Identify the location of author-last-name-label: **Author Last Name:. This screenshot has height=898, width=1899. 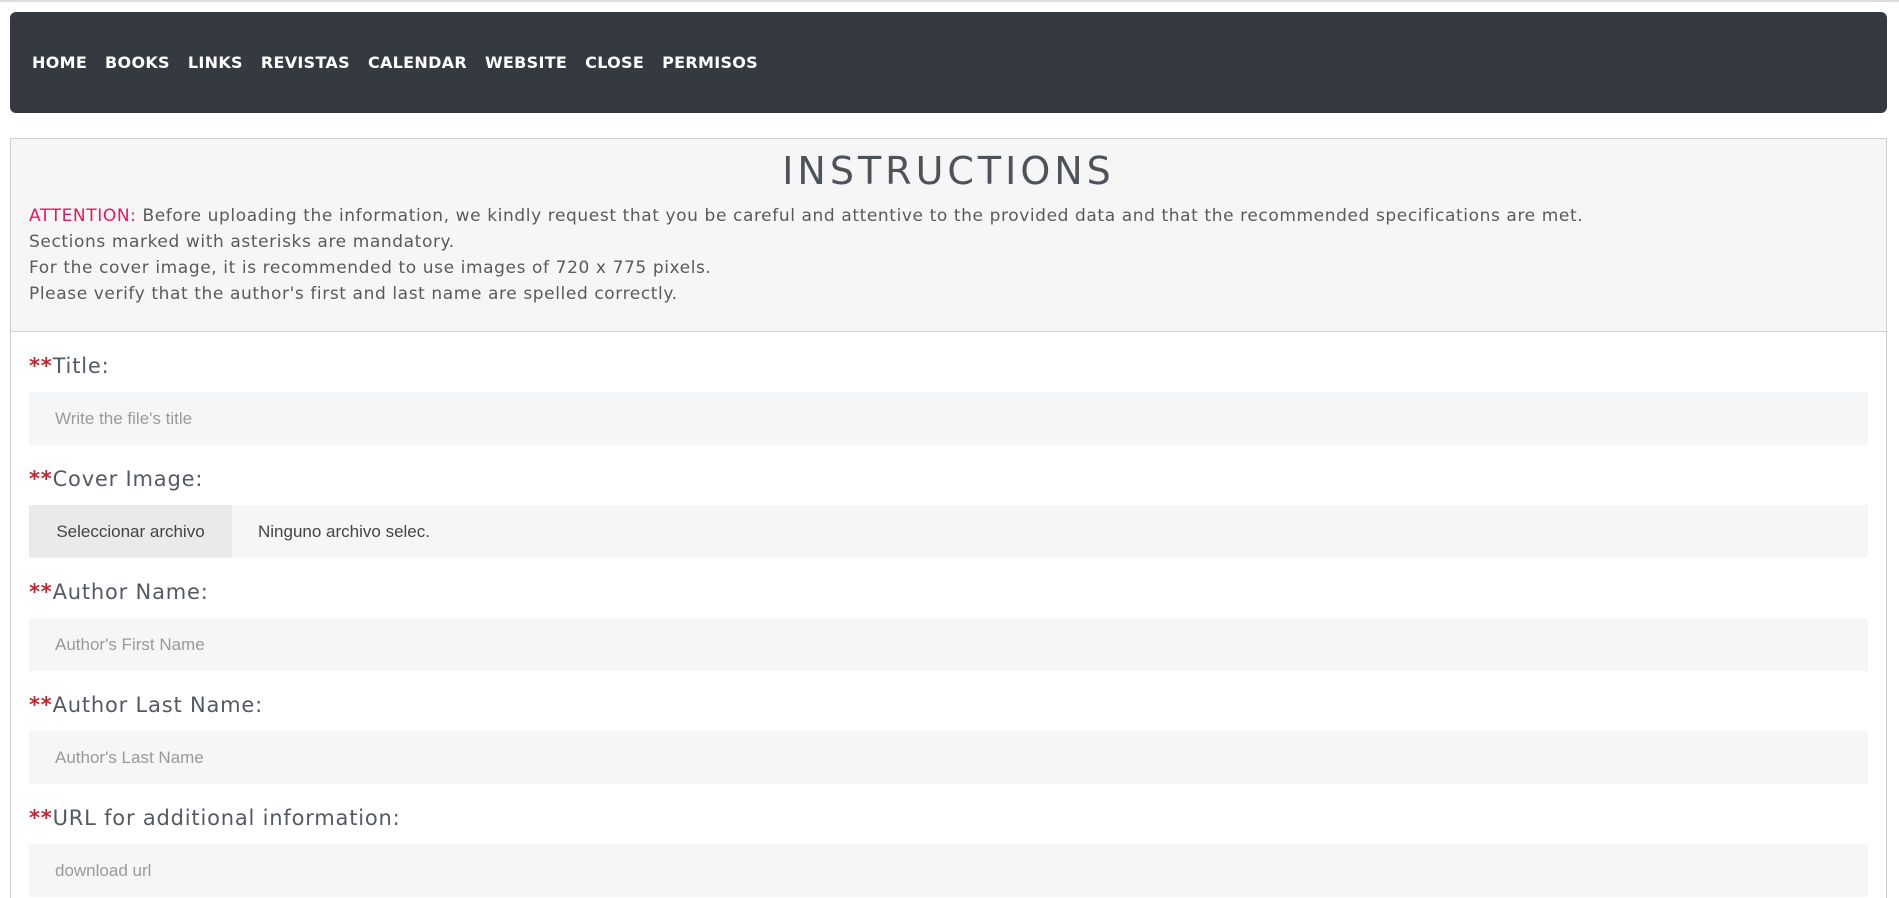
(146, 705).